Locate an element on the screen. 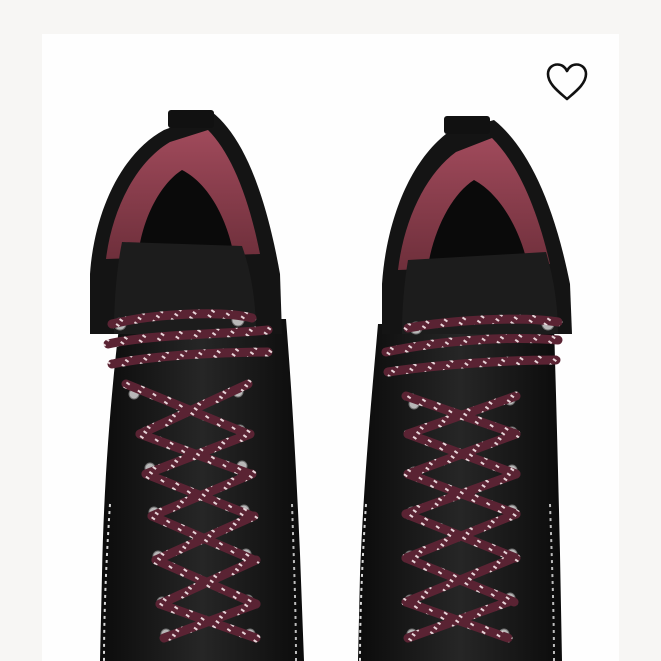 The width and height of the screenshot is (661, 661). heart-outline-icon is located at coordinates (567, 82).